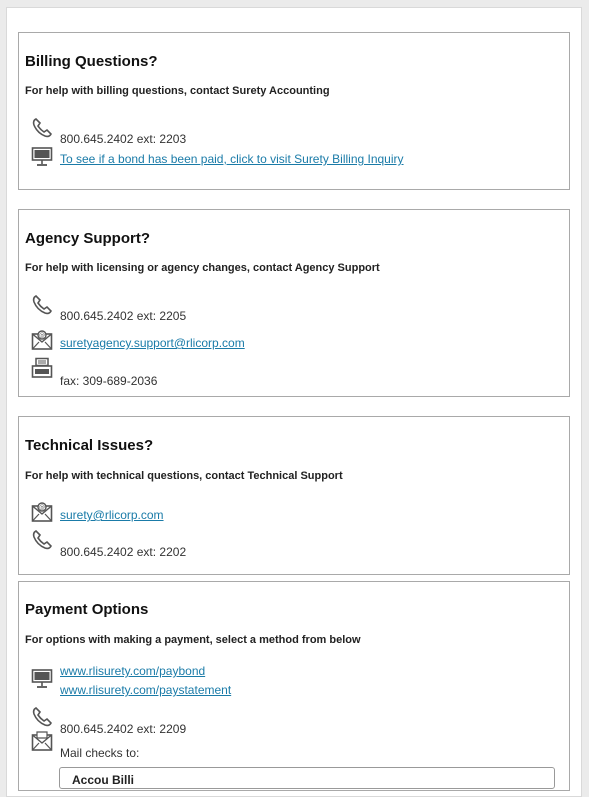 The height and width of the screenshot is (797, 589). What do you see at coordinates (132, 671) in the screenshot?
I see `paybond-link: www.rlisurety.com/paybond` at bounding box center [132, 671].